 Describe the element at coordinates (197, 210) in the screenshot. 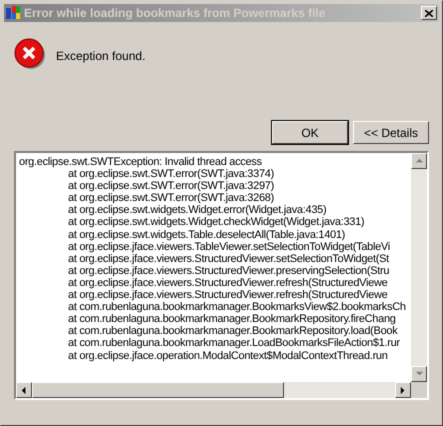

I see `stack-trace-line: at org.eclipse.swt.widgets.Widget.error(Widget.java:435)` at that location.